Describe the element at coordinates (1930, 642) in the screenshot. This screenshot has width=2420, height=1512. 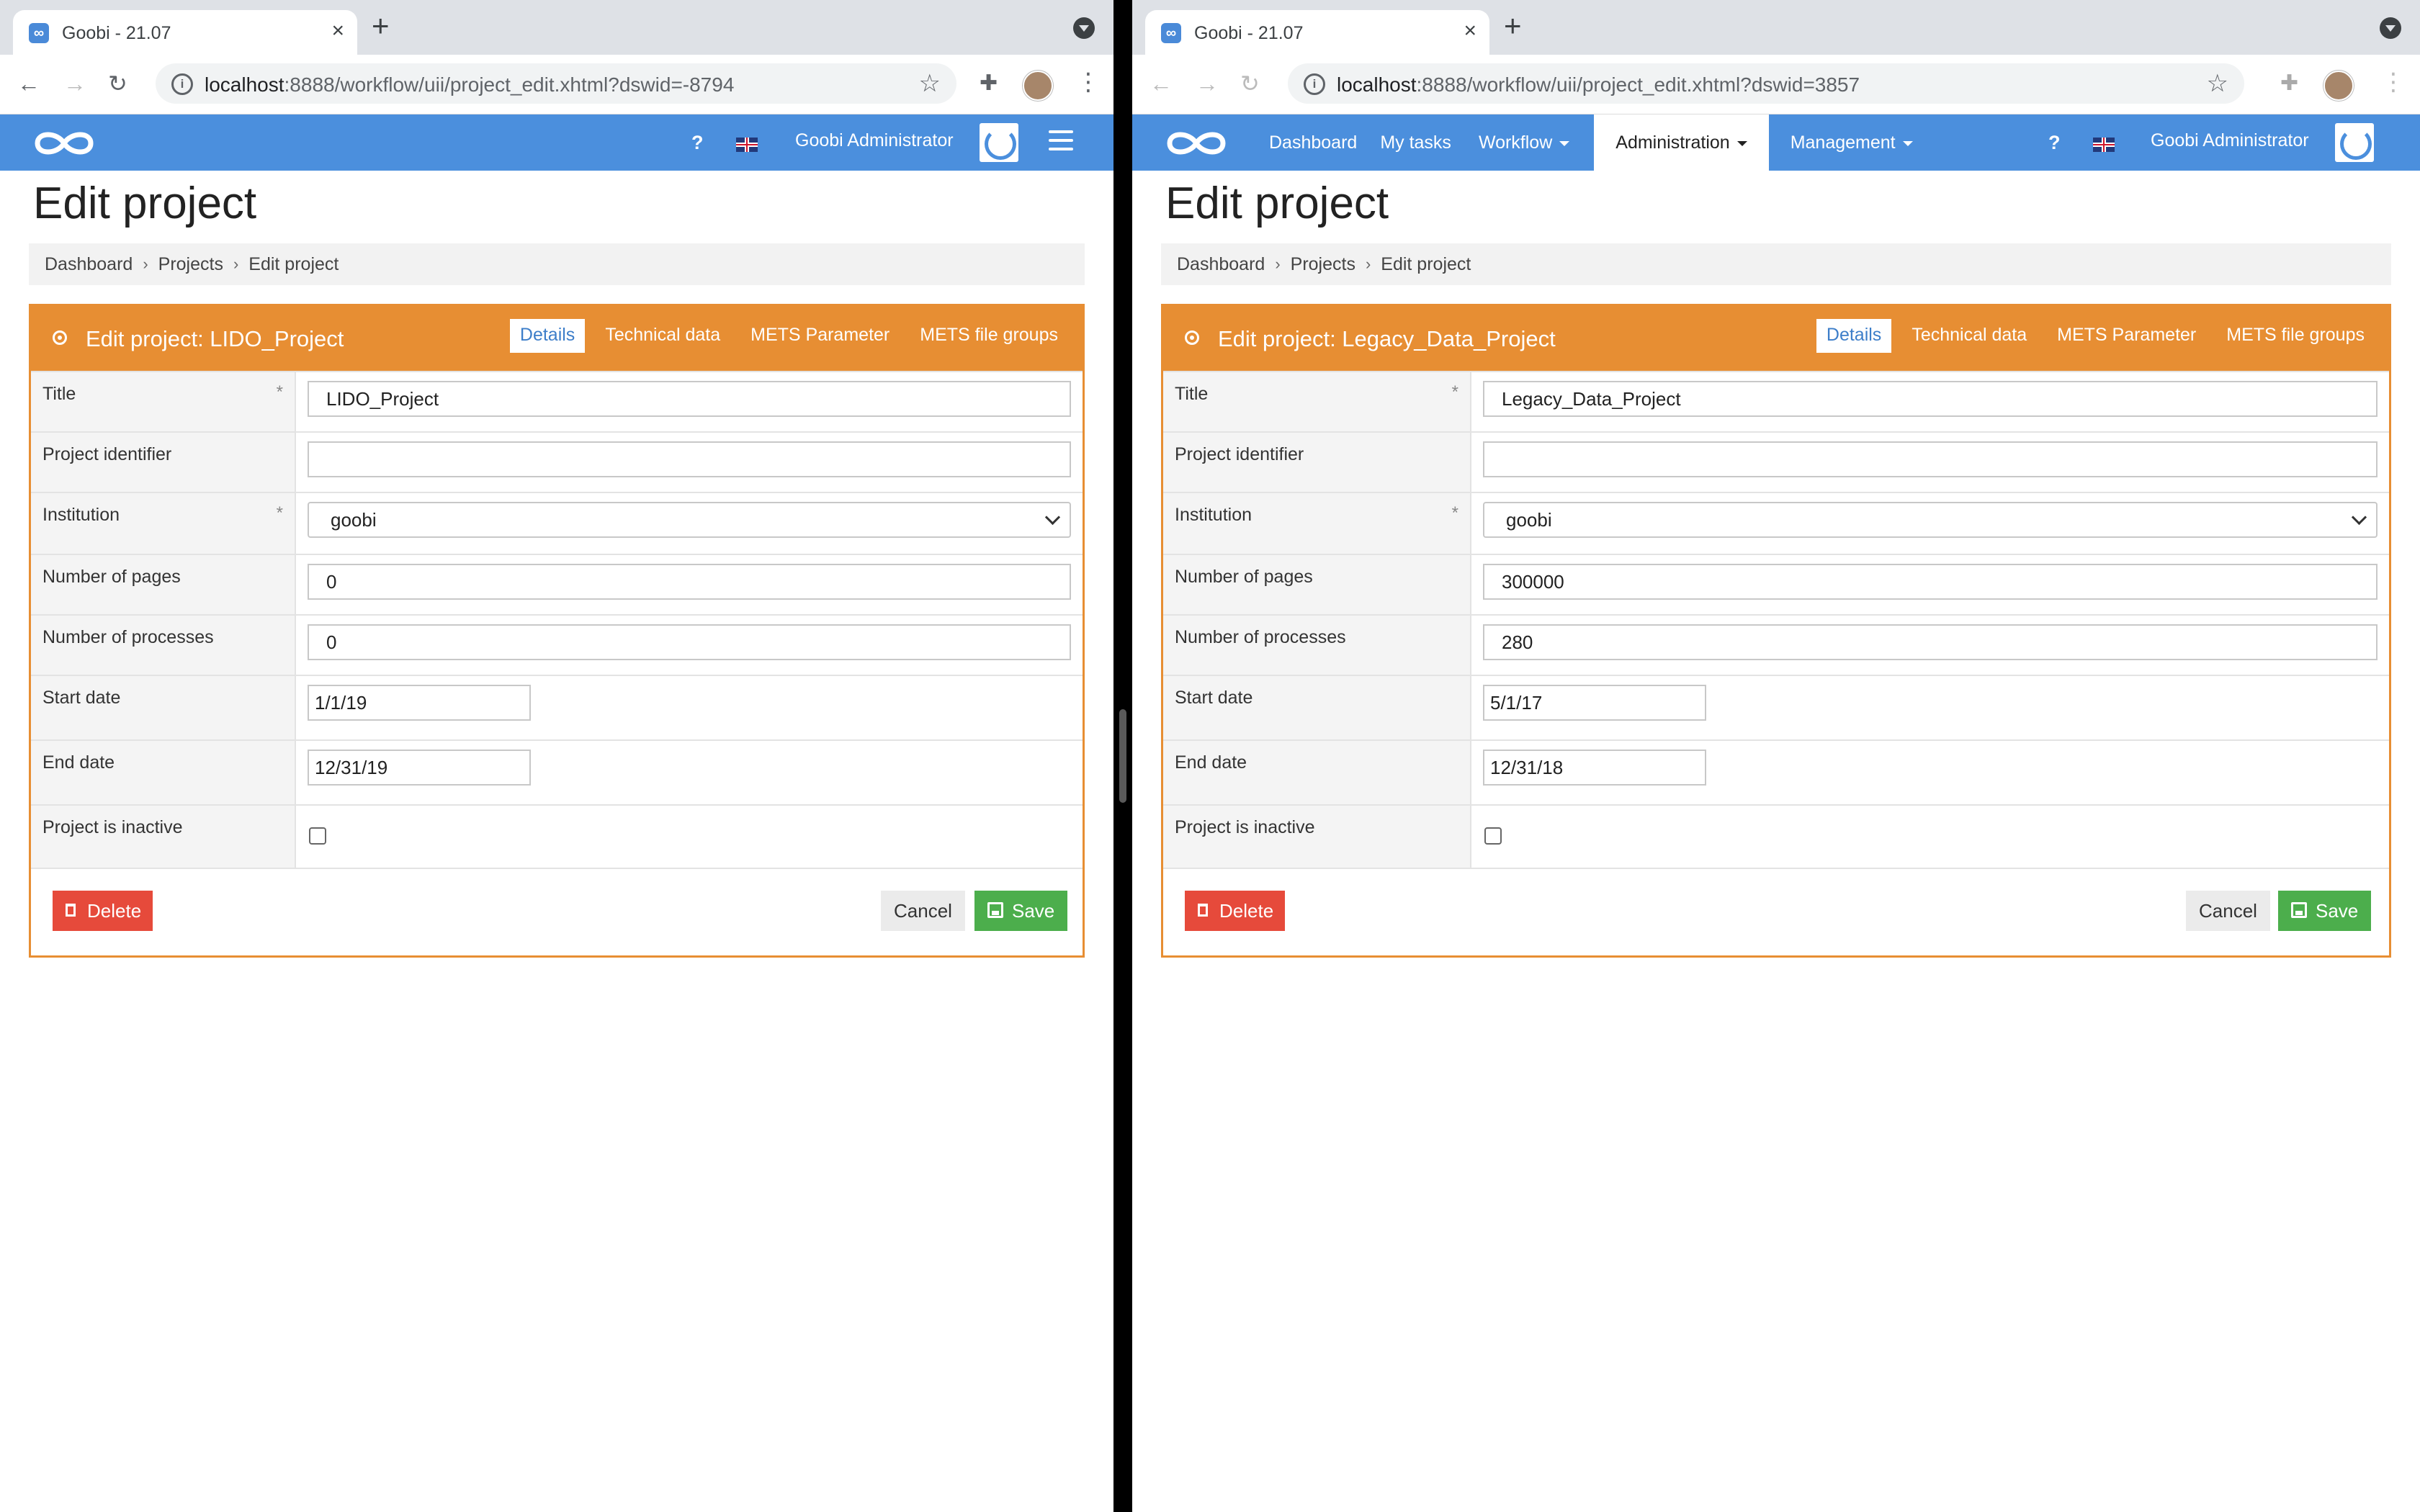
I see `number-of-processes-input: 280` at that location.